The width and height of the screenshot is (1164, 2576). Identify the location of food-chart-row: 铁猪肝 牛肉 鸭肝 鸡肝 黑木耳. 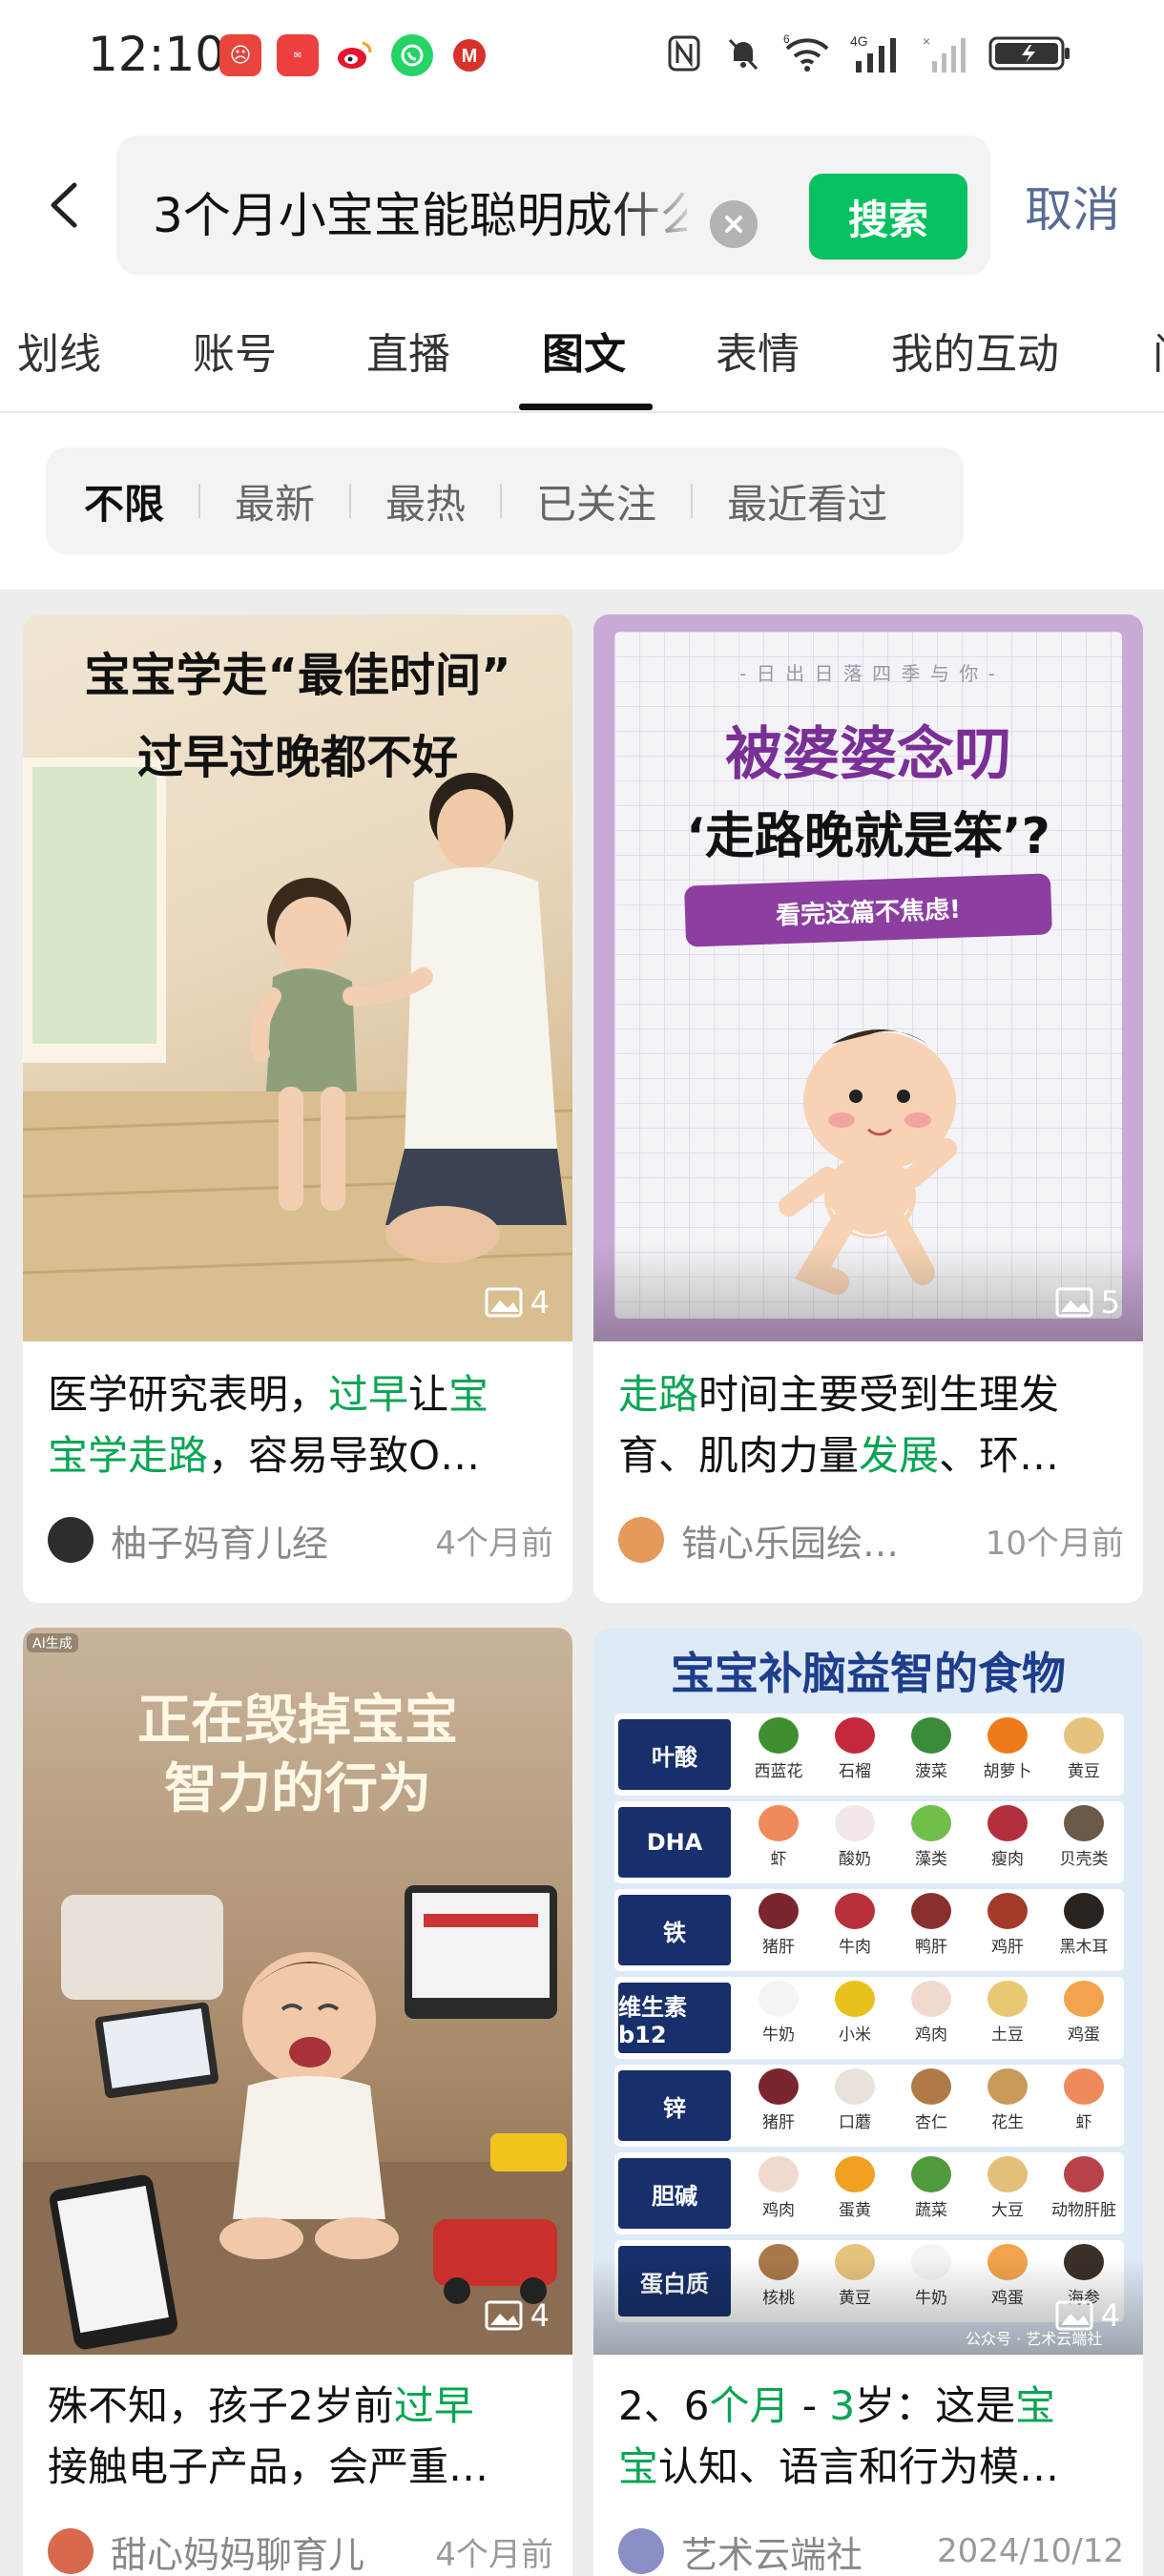
(869, 1930).